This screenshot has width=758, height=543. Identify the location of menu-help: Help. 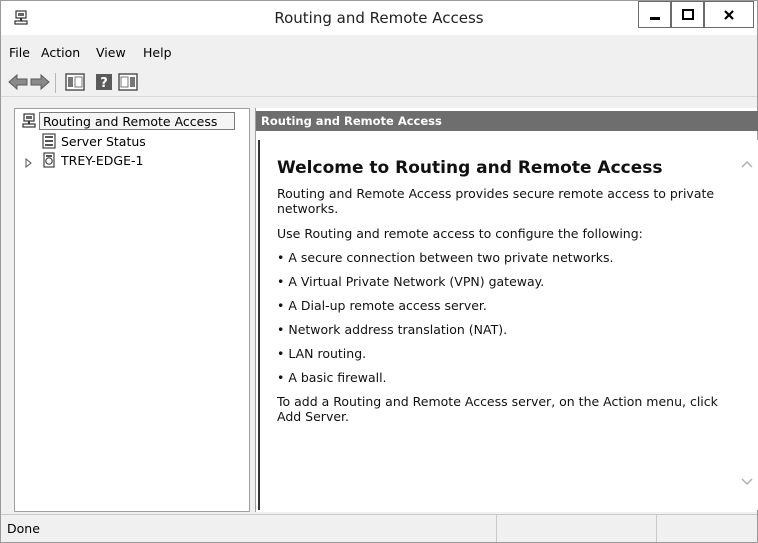
(157, 52).